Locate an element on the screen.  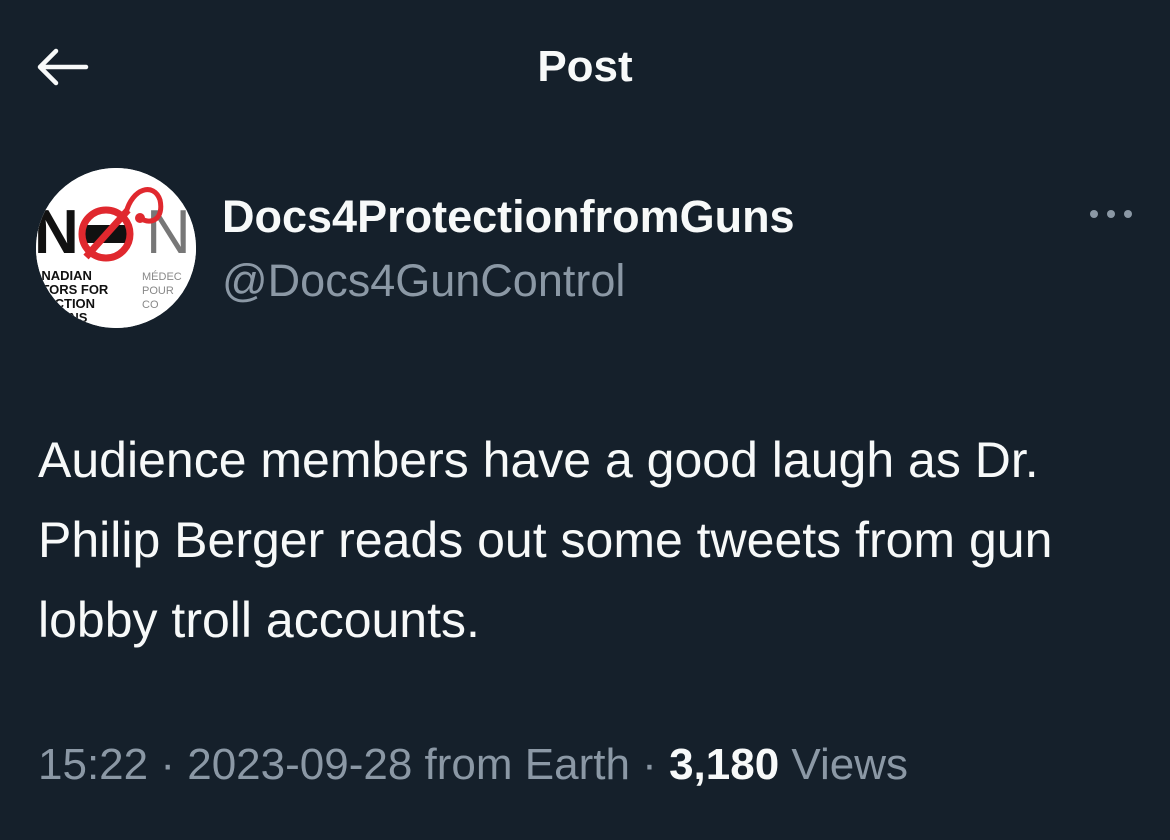
more-options-button is located at coordinates (1111, 214).